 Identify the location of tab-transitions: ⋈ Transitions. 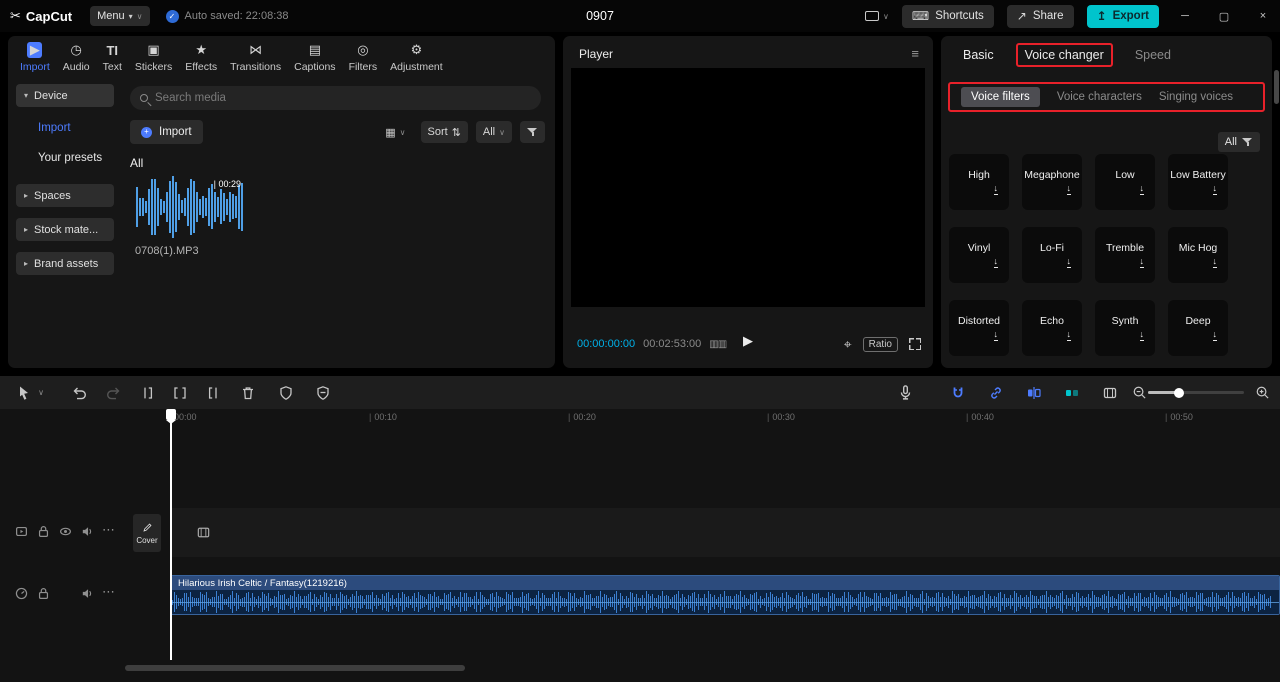
(255, 57).